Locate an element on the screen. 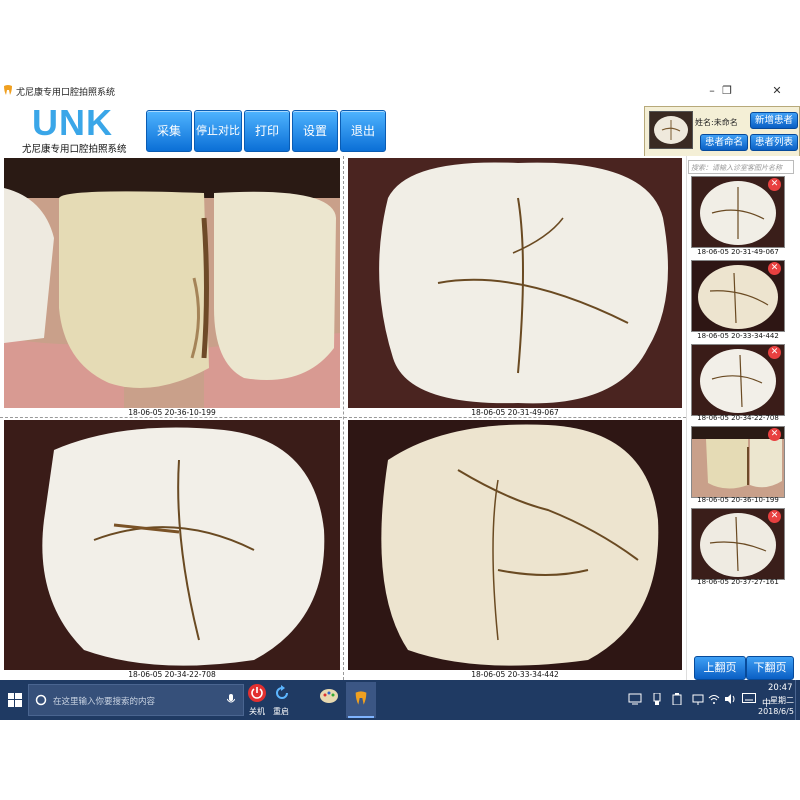 The image size is (800, 800). logo: UNK 尤尼康专用口腔拍照系统 is located at coordinates (77, 129).